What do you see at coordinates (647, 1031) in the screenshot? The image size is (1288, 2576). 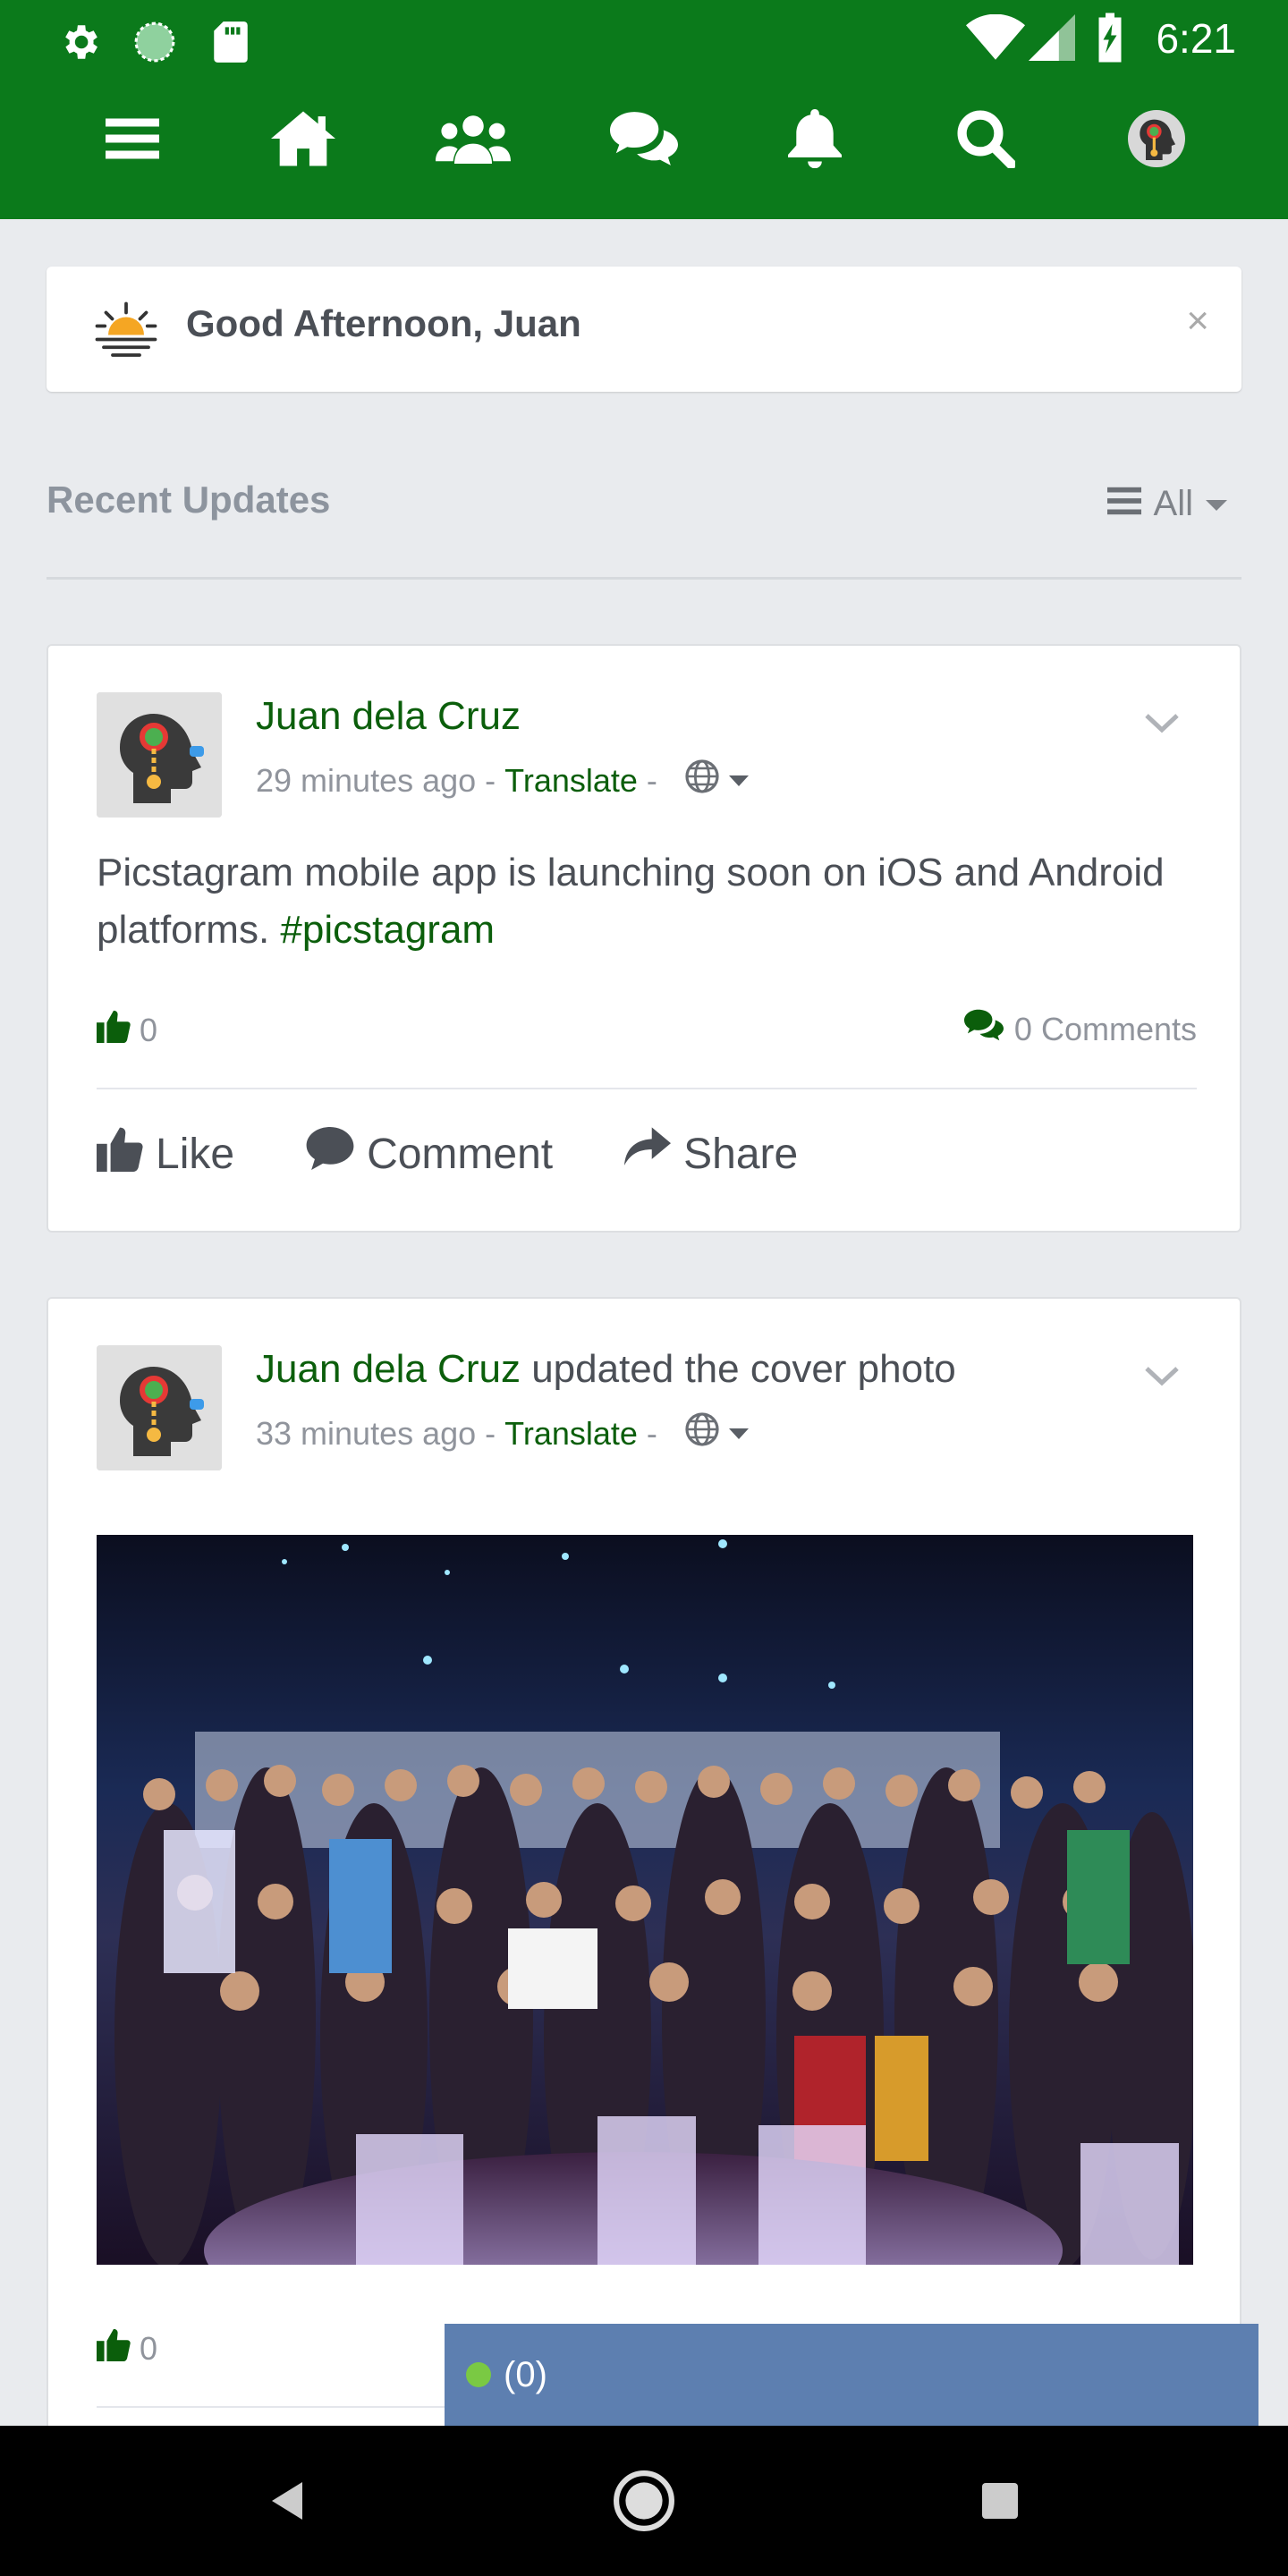 I see `reactions-row: 0 0 Comments` at bounding box center [647, 1031].